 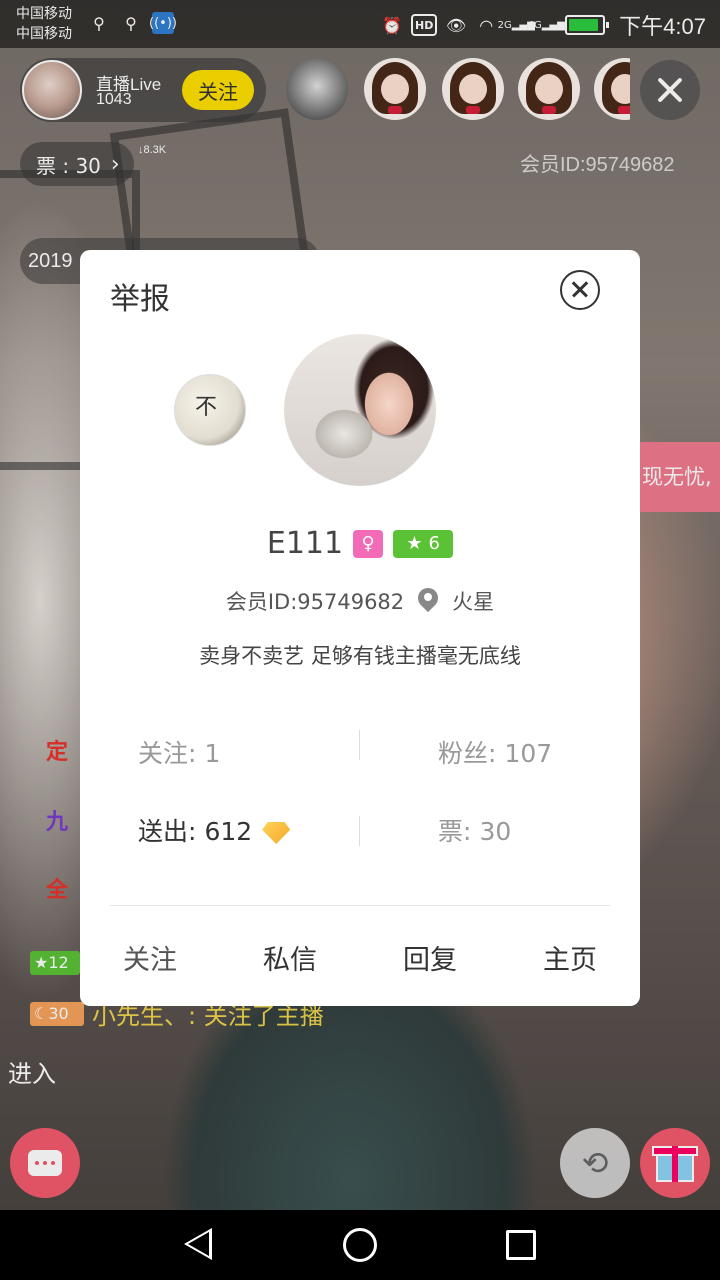 What do you see at coordinates (473, 602) in the screenshot?
I see `location: 火星` at bounding box center [473, 602].